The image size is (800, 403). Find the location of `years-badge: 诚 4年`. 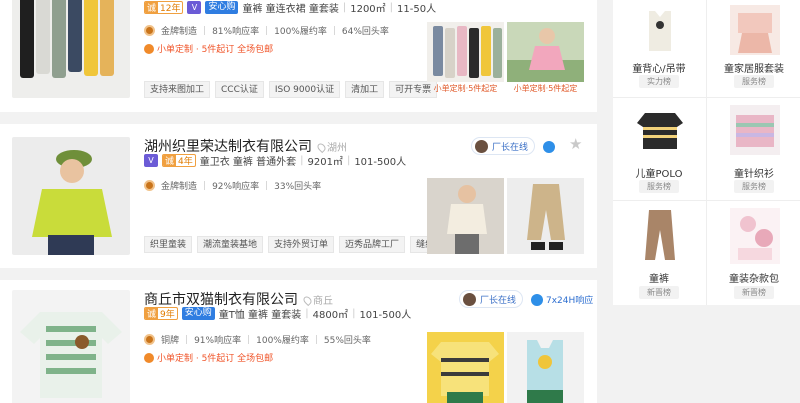

years-badge: 诚 4年 is located at coordinates (179, 160).